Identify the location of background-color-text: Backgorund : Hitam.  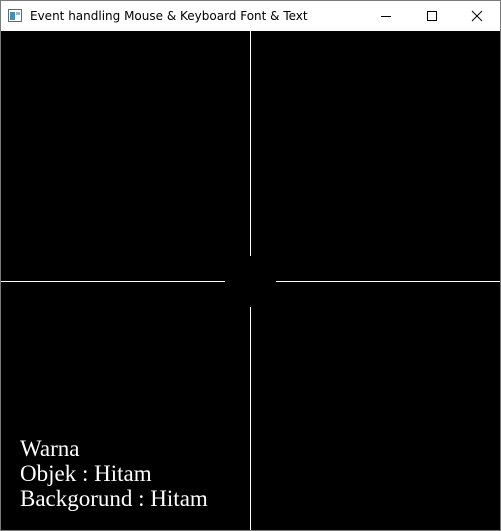
(114, 498).